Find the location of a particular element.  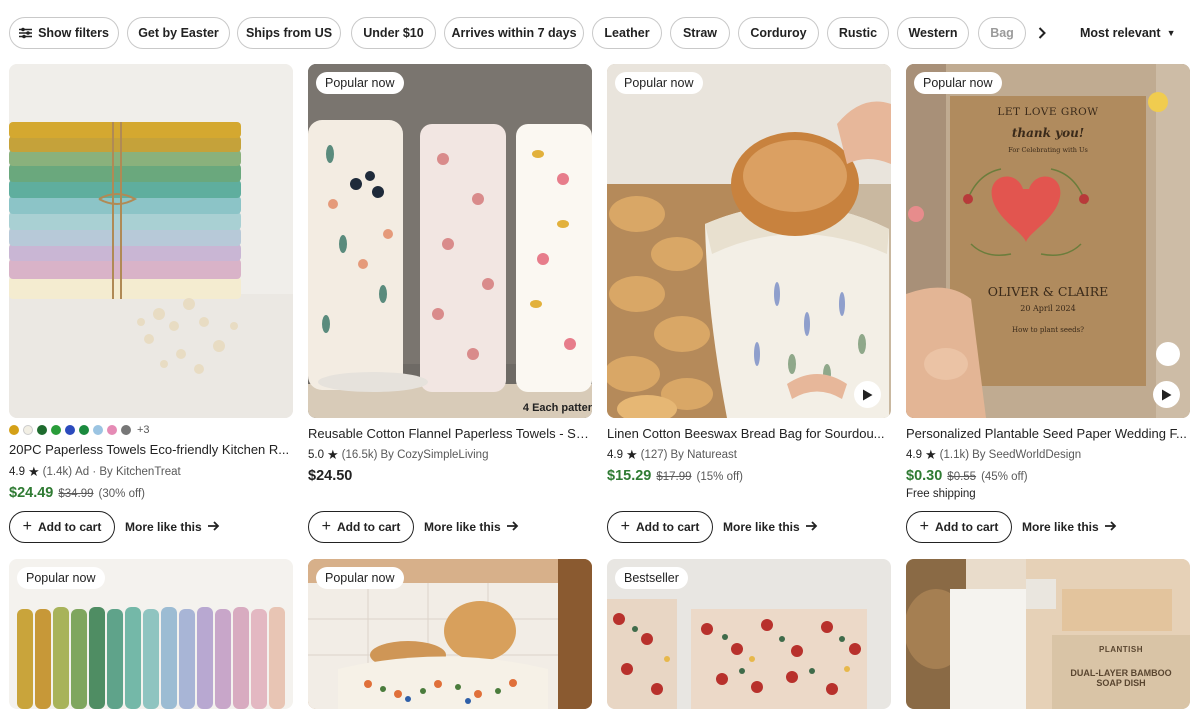

chip-label: Under $10 is located at coordinates (393, 33).